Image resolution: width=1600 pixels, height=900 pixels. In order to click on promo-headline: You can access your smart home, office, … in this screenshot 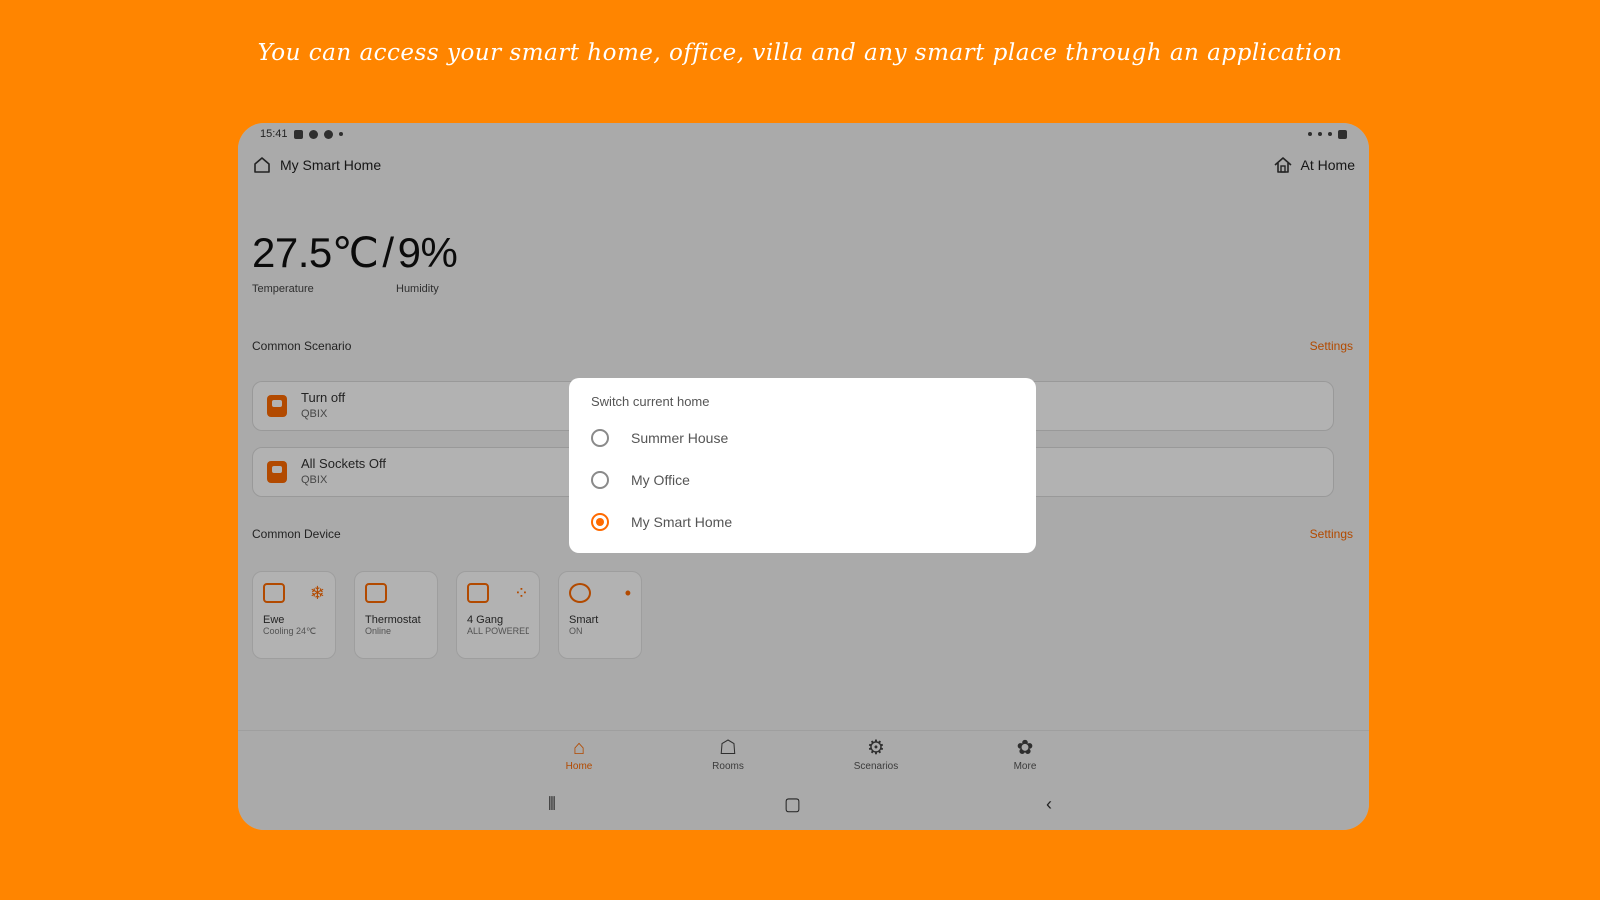, I will do `click(800, 53)`.